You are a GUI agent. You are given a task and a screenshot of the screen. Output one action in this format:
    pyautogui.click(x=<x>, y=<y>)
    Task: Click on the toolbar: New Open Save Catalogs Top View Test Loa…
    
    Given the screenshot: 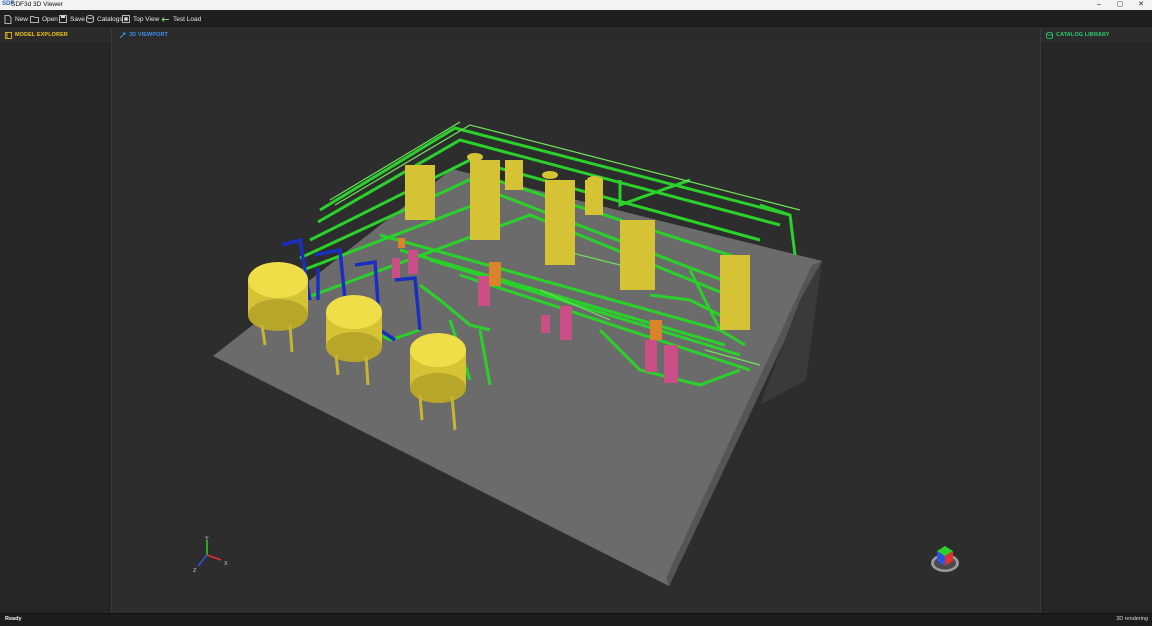 What is the action you would take?
    pyautogui.click(x=576, y=18)
    